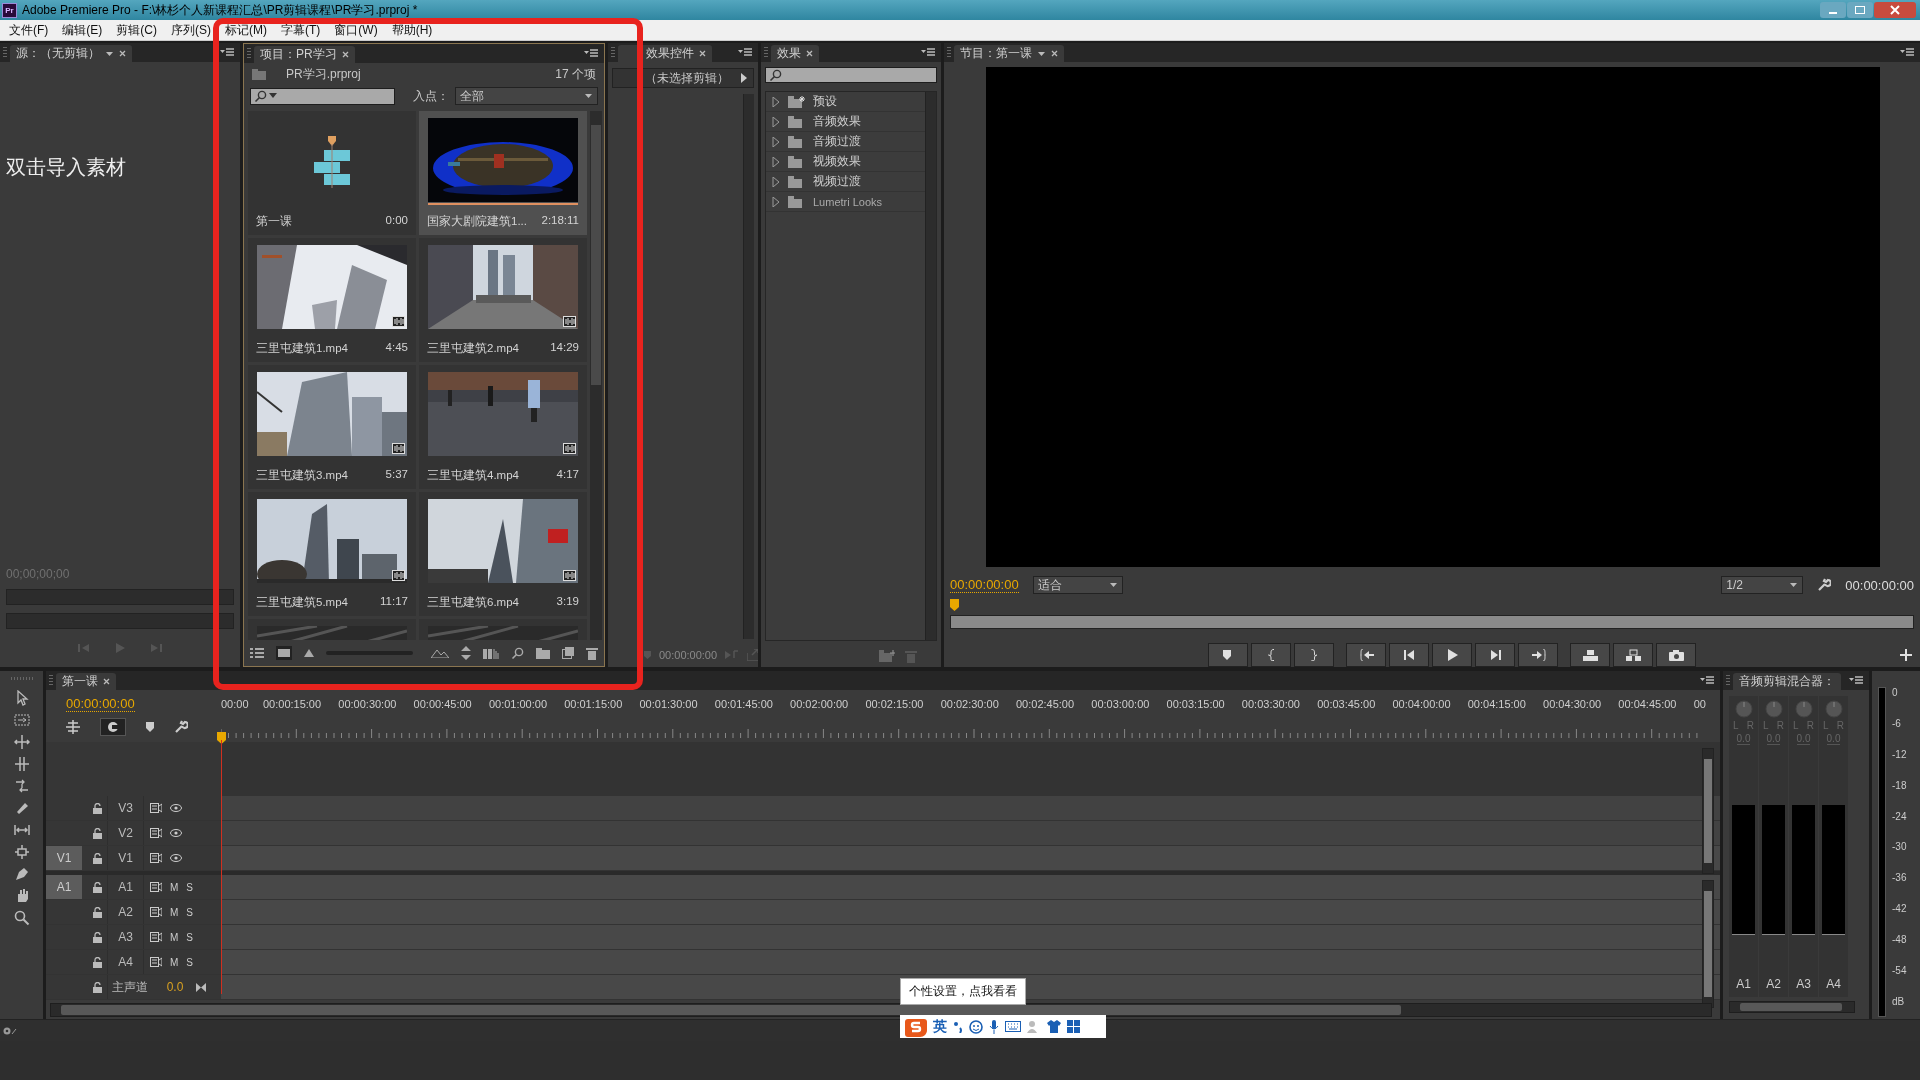 The width and height of the screenshot is (1920, 1080). I want to click on ruler-label: 00:01:15:00, so click(594, 704).